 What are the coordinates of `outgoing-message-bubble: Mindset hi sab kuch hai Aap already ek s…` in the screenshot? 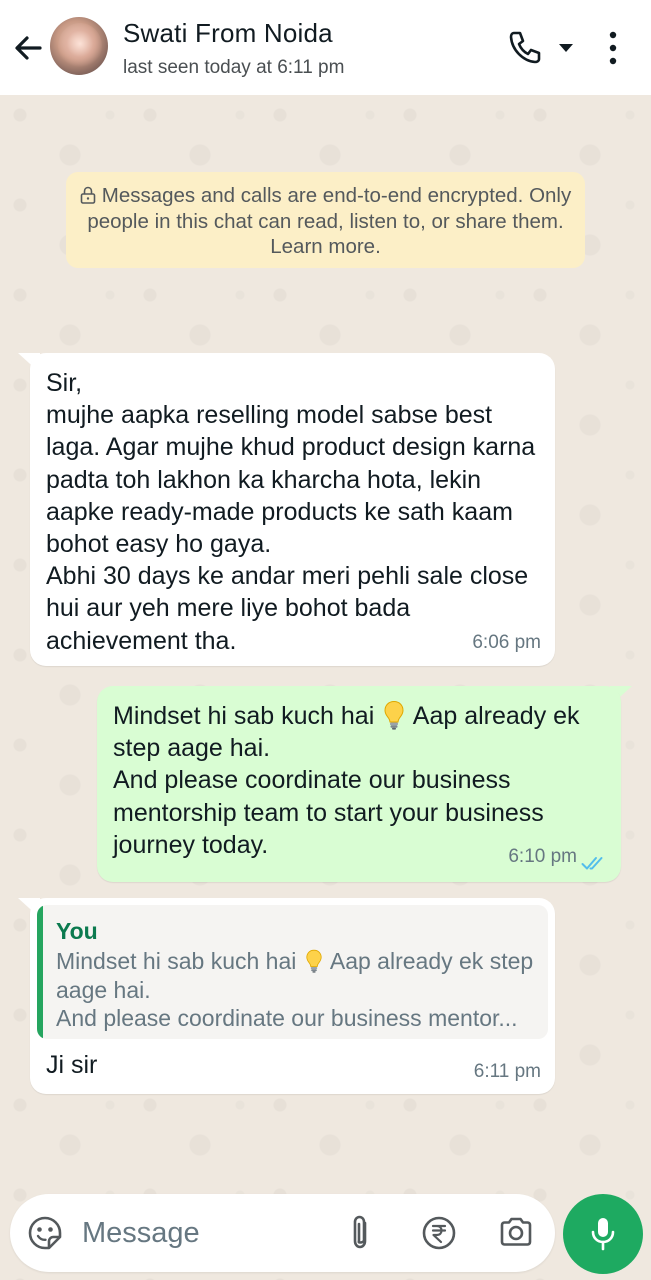 It's located at (359, 784).